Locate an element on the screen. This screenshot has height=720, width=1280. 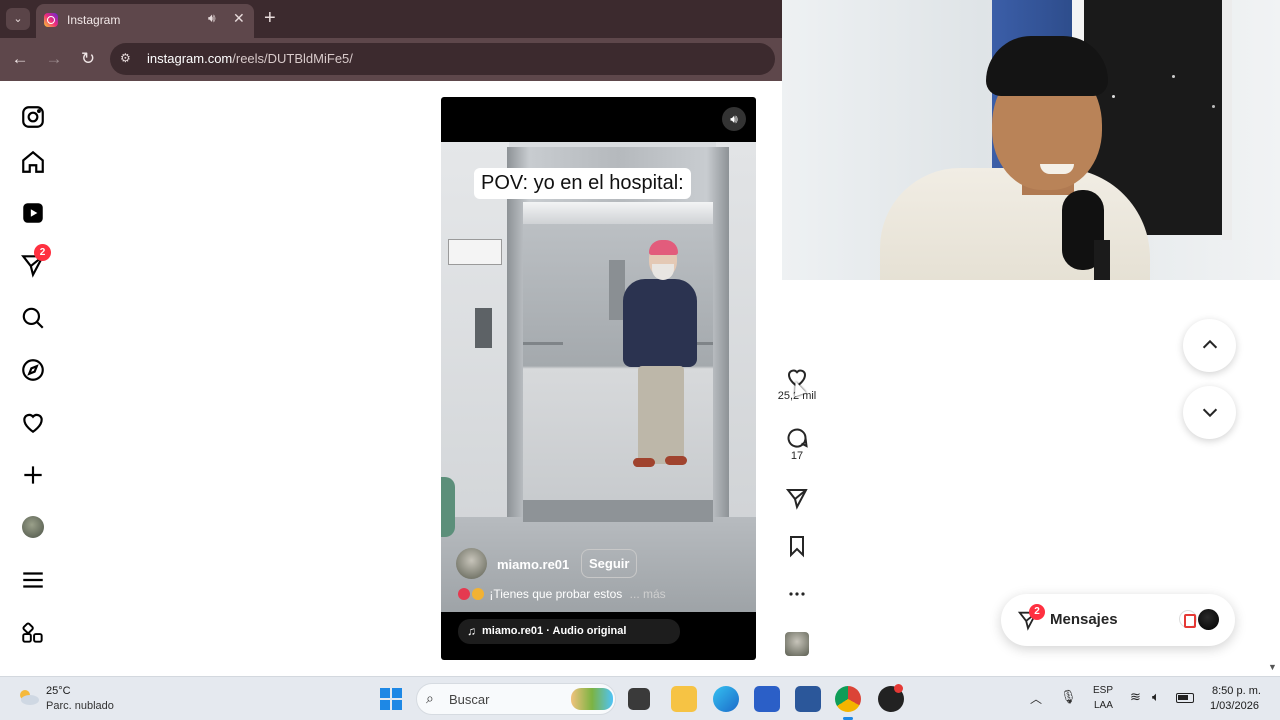
comment-button: 17 is located at coordinates (797, 444).